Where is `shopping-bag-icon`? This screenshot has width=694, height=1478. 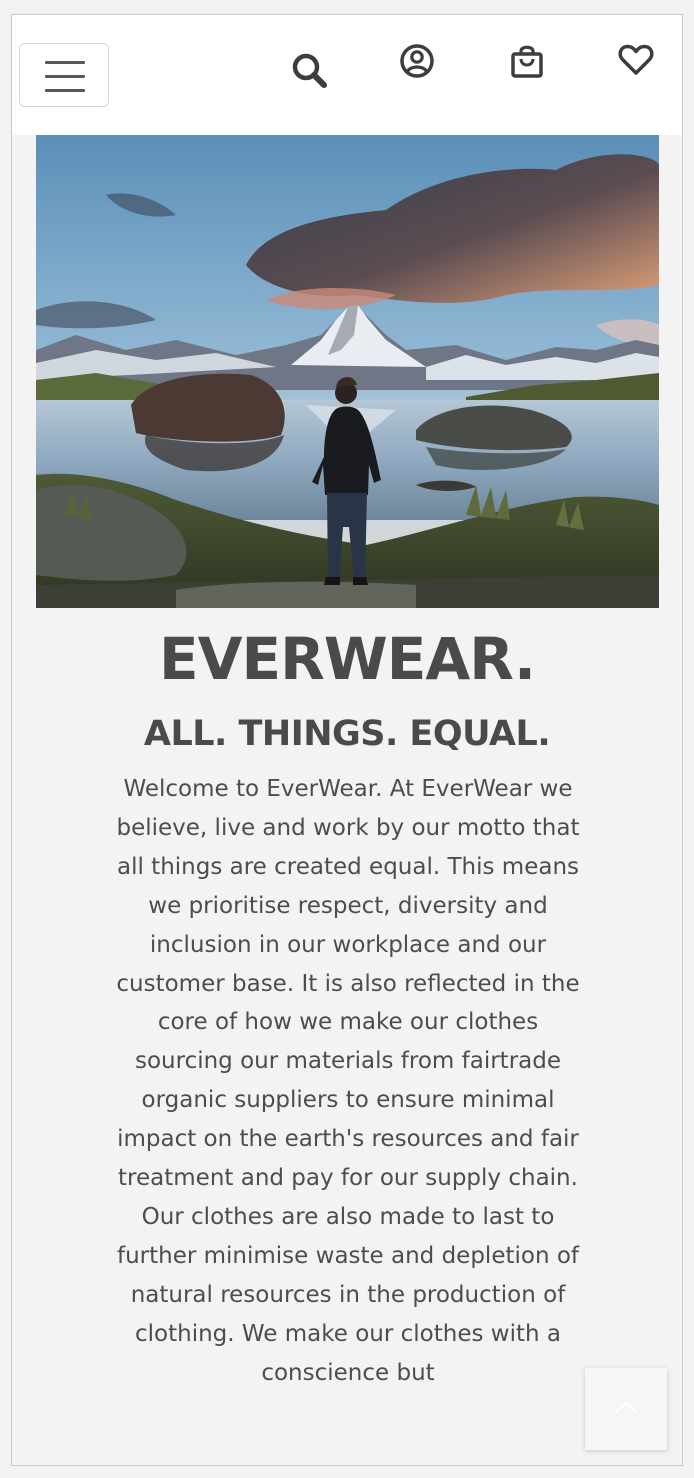 shopping-bag-icon is located at coordinates (527, 61).